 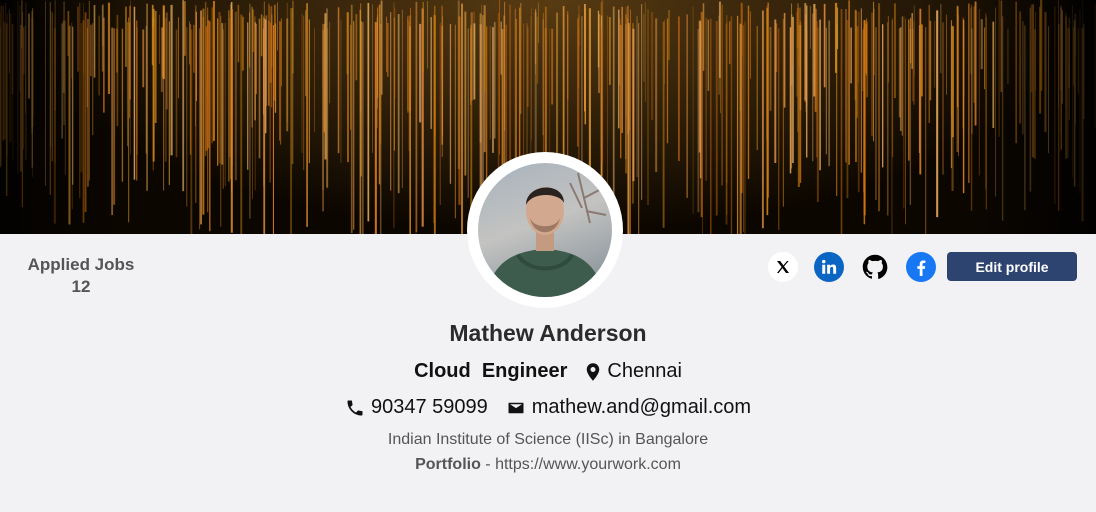 What do you see at coordinates (491, 371) in the screenshot?
I see `job-title: Cloud Engineer` at bounding box center [491, 371].